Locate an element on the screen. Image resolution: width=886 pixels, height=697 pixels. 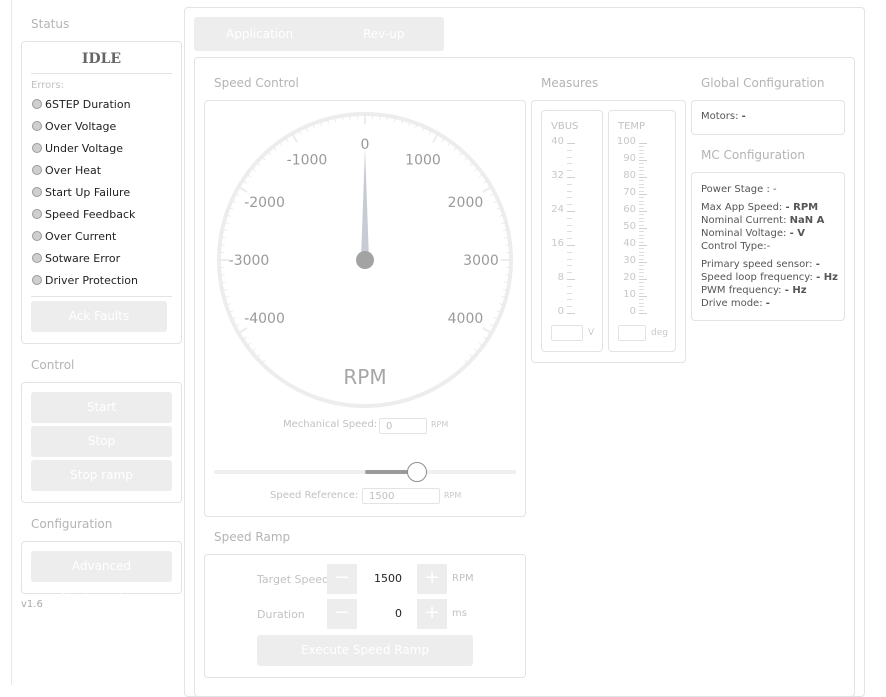
error-row: Driver Protection is located at coordinates (85, 280).